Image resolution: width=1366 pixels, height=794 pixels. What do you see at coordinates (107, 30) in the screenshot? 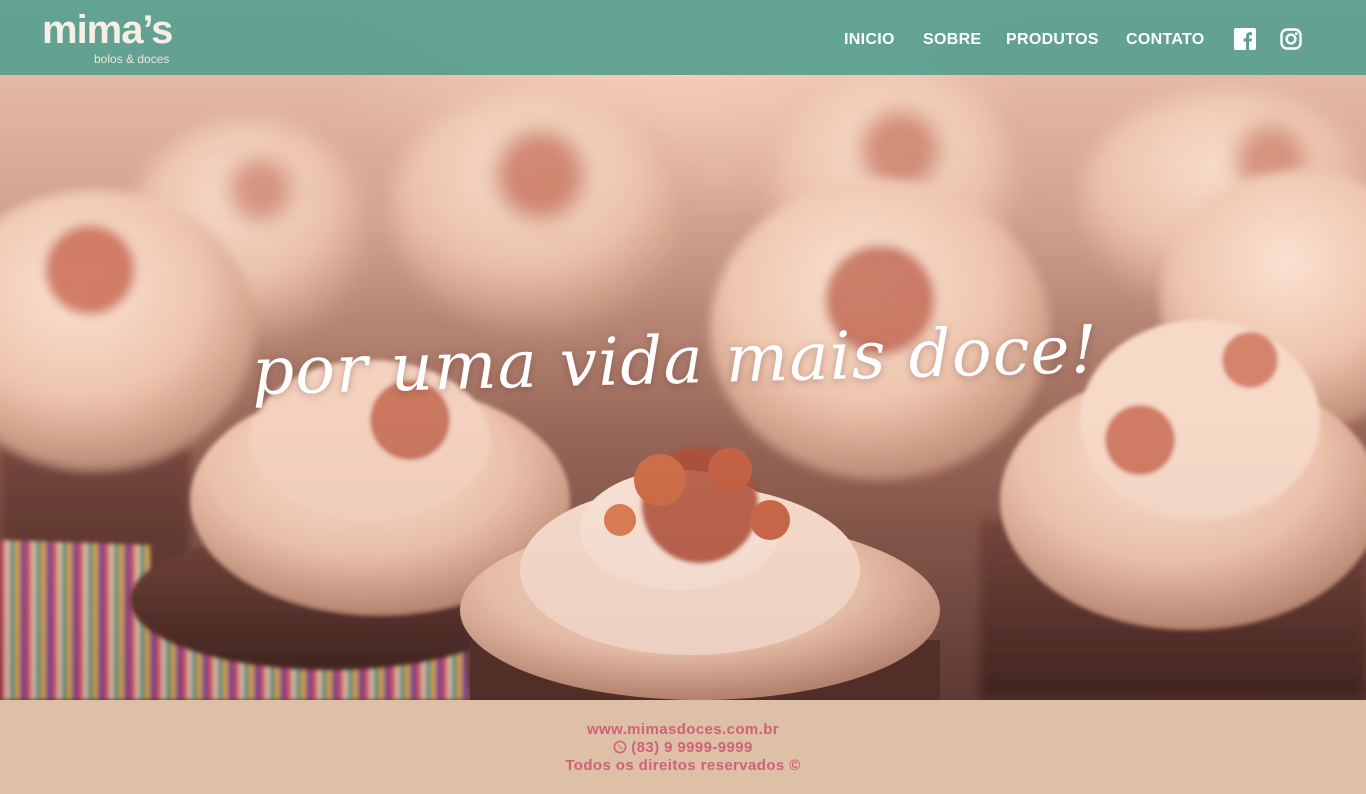
I see `brand-name: mima’s` at bounding box center [107, 30].